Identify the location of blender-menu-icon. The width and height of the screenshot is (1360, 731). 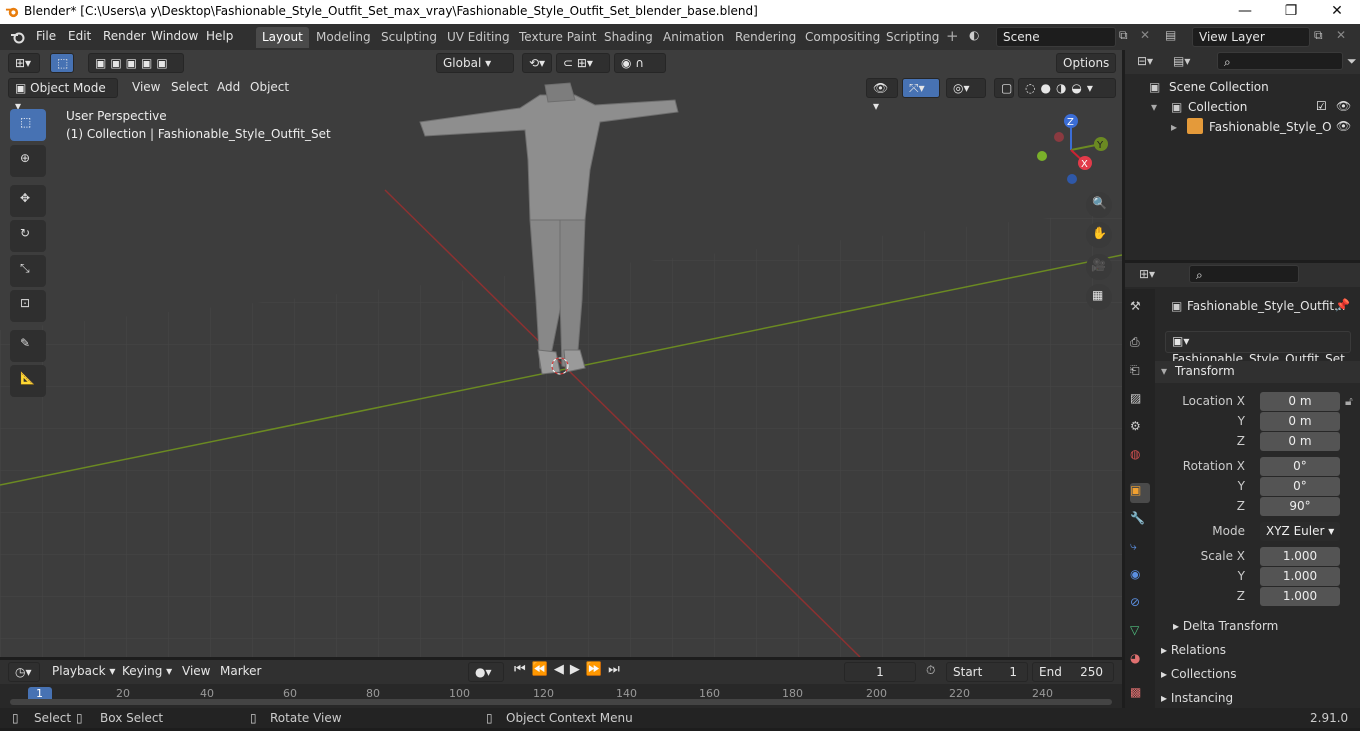
(18, 37).